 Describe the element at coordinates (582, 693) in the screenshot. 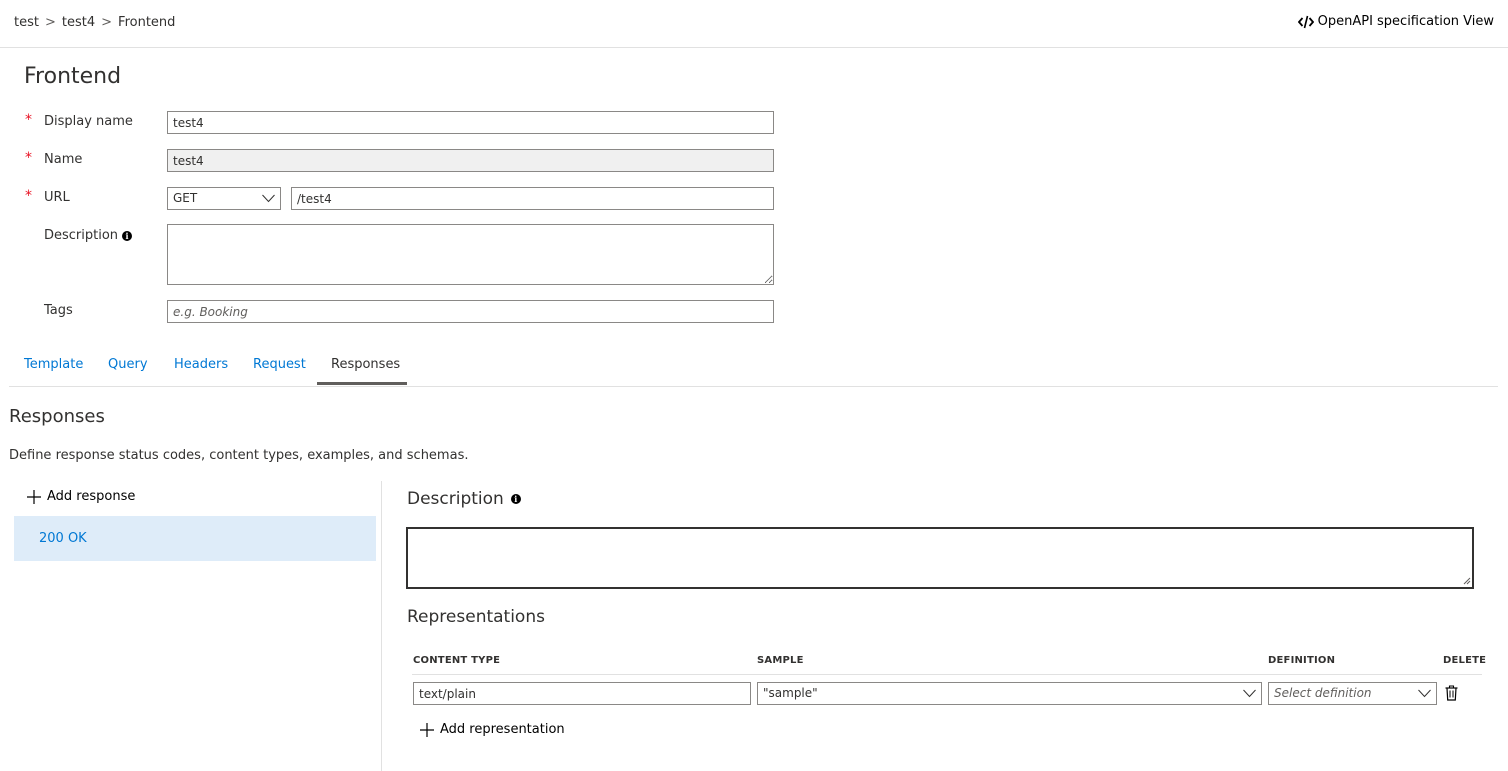

I see `content-type-input` at that location.